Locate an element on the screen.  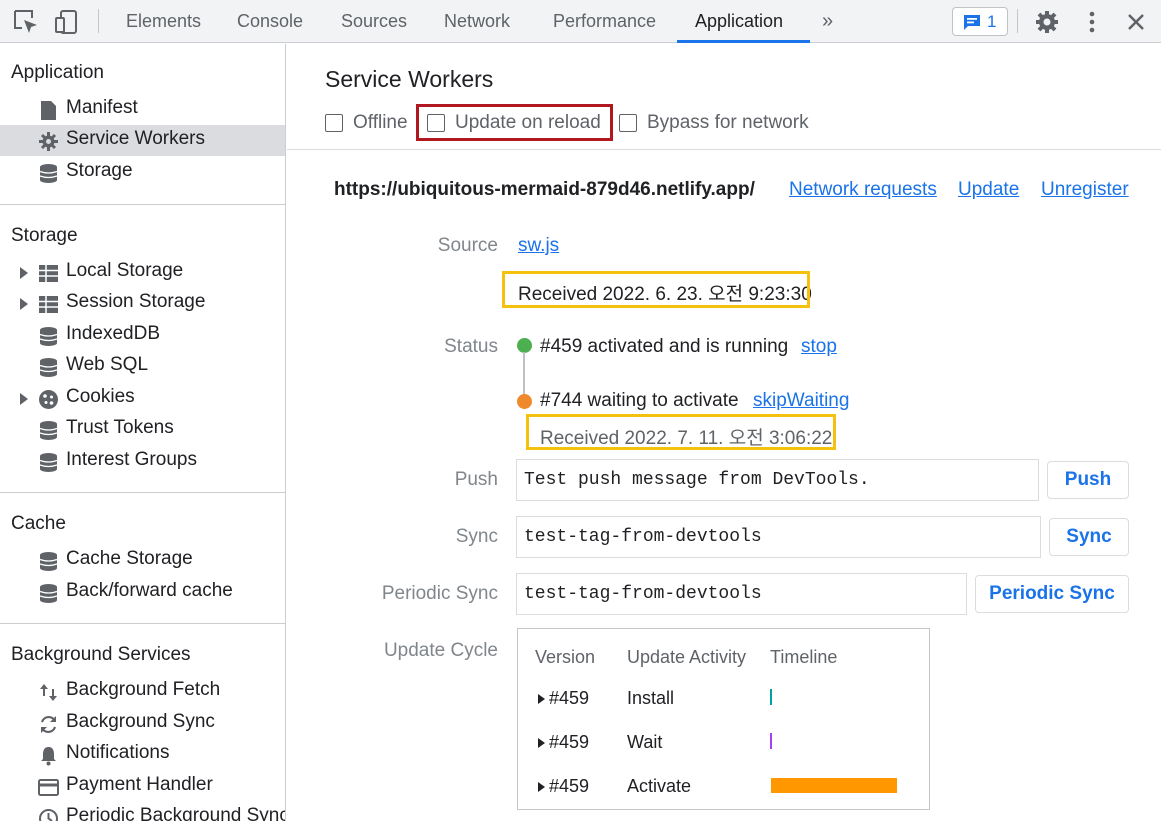
tab-application: Application is located at coordinates (739, 21).